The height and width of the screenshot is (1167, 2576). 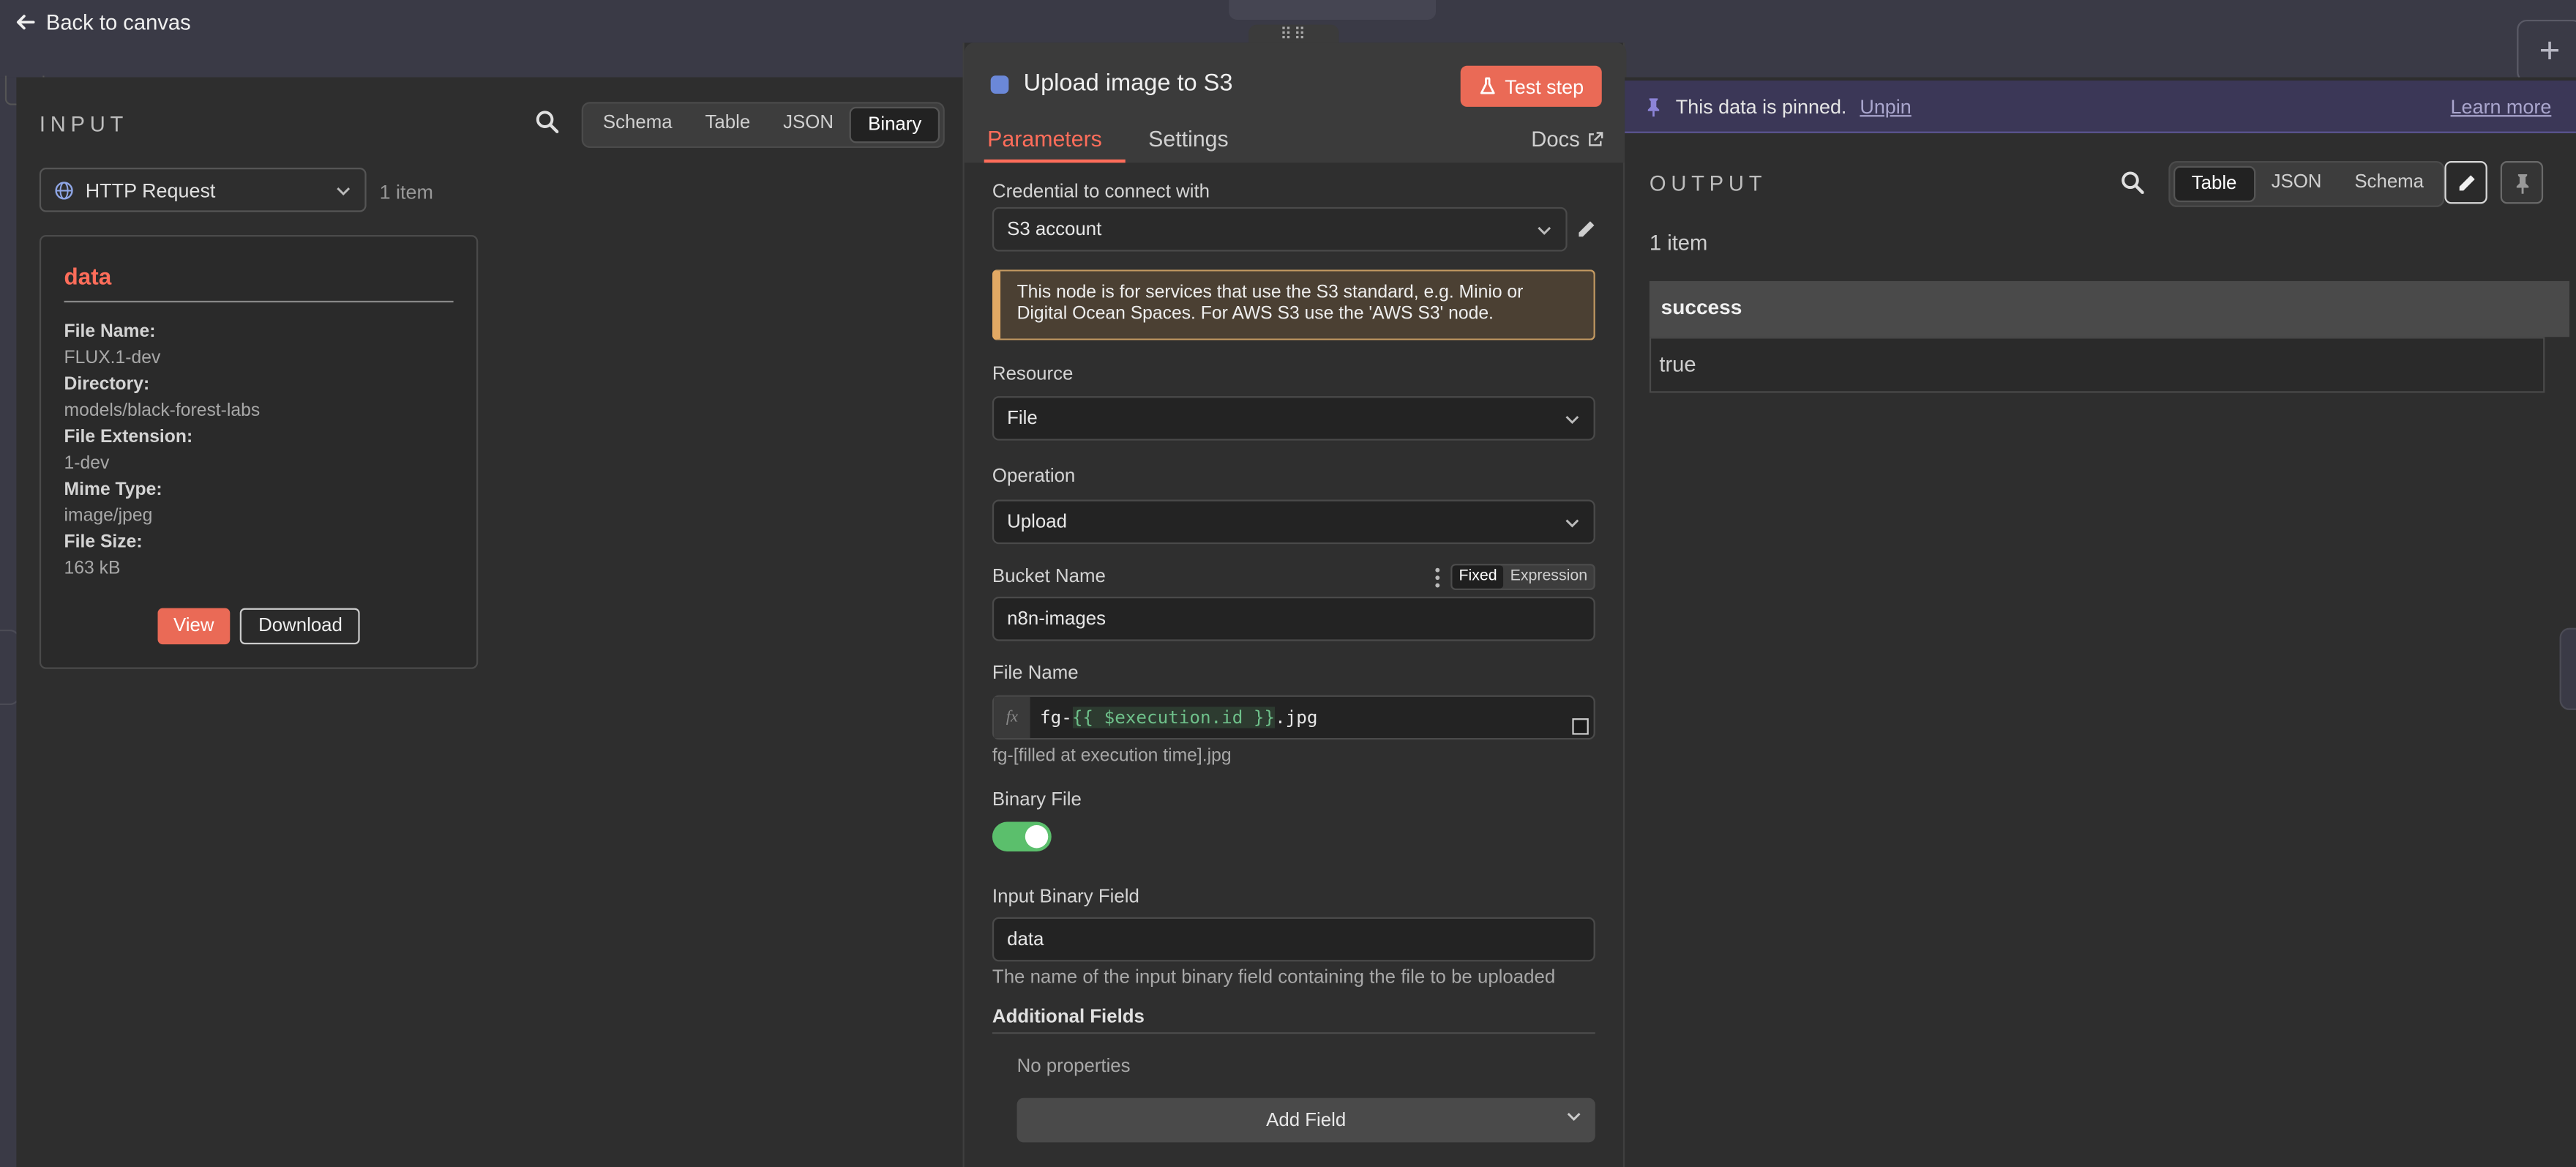 What do you see at coordinates (150, 190) in the screenshot?
I see `input-node-select-value: HTTP Request` at bounding box center [150, 190].